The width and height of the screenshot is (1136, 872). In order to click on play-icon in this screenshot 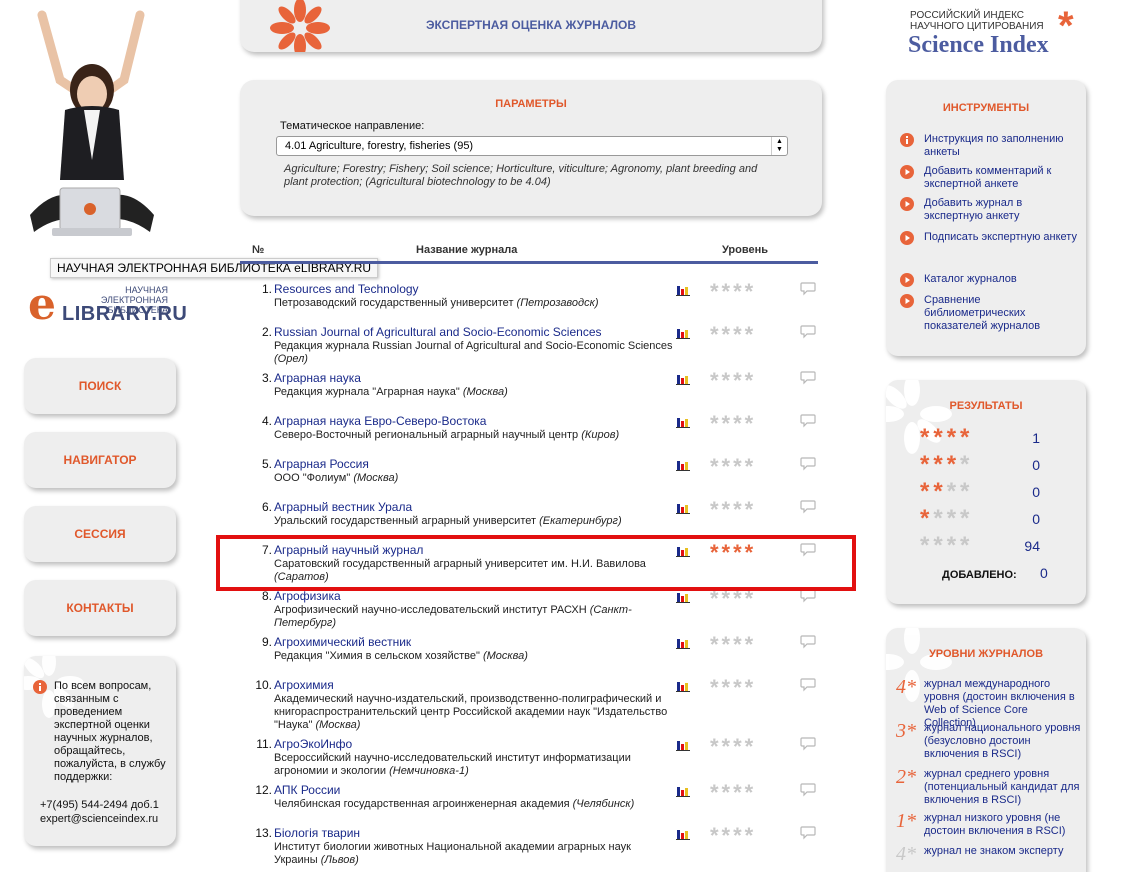, I will do `click(907, 280)`.